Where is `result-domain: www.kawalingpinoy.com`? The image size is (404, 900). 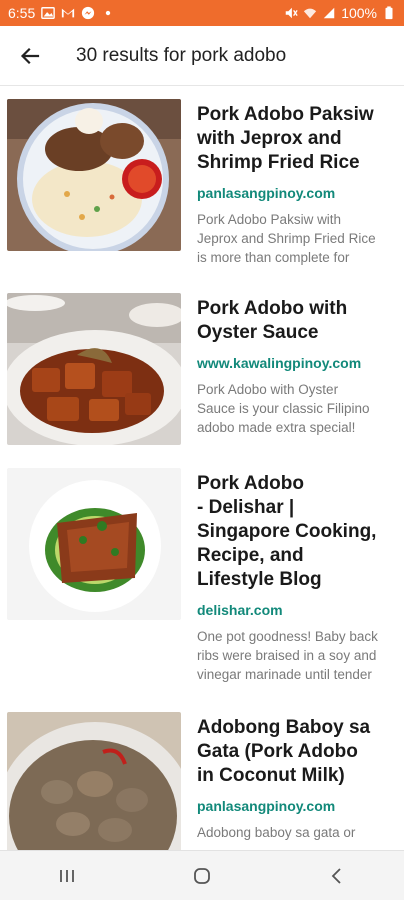 result-domain: www.kawalingpinoy.com is located at coordinates (299, 363).